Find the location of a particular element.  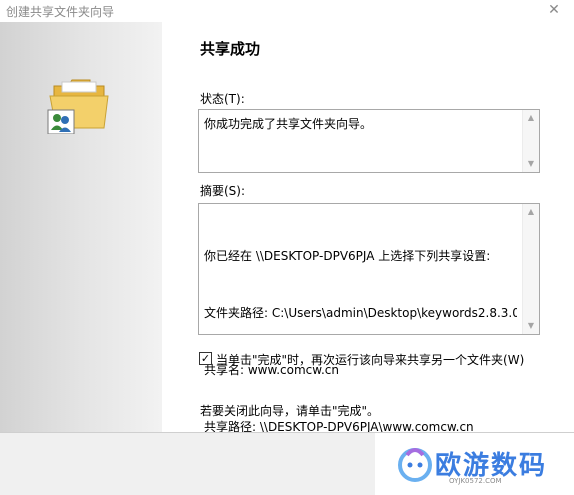

close-button: ✕ is located at coordinates (554, 10).